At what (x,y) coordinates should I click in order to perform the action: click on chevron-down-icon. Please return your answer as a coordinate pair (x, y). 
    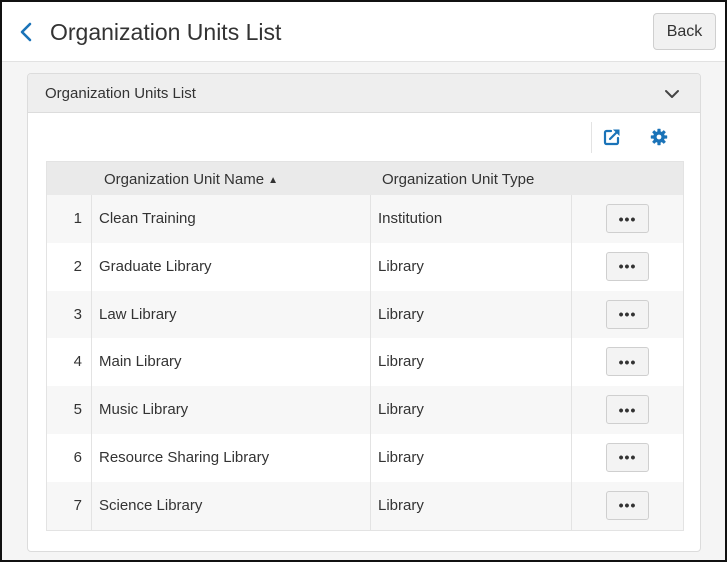
    Looking at the image, I should click on (672, 94).